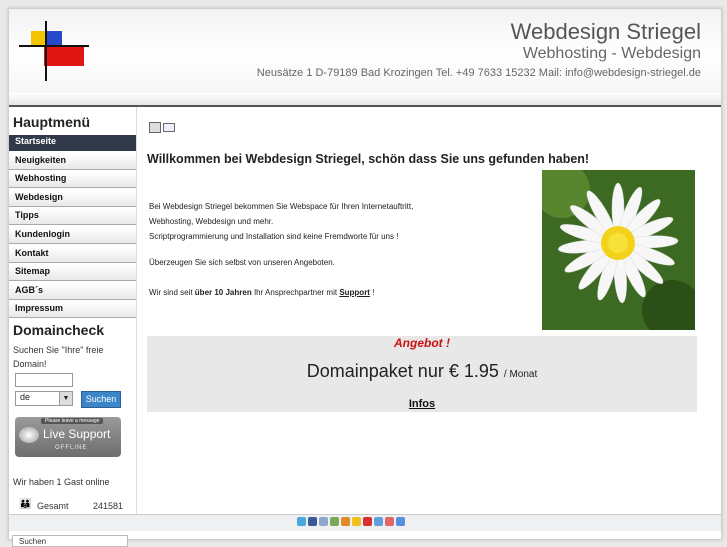 This screenshot has width=727, height=547. I want to click on menu-item-tipps: Tipps, so click(72, 217).